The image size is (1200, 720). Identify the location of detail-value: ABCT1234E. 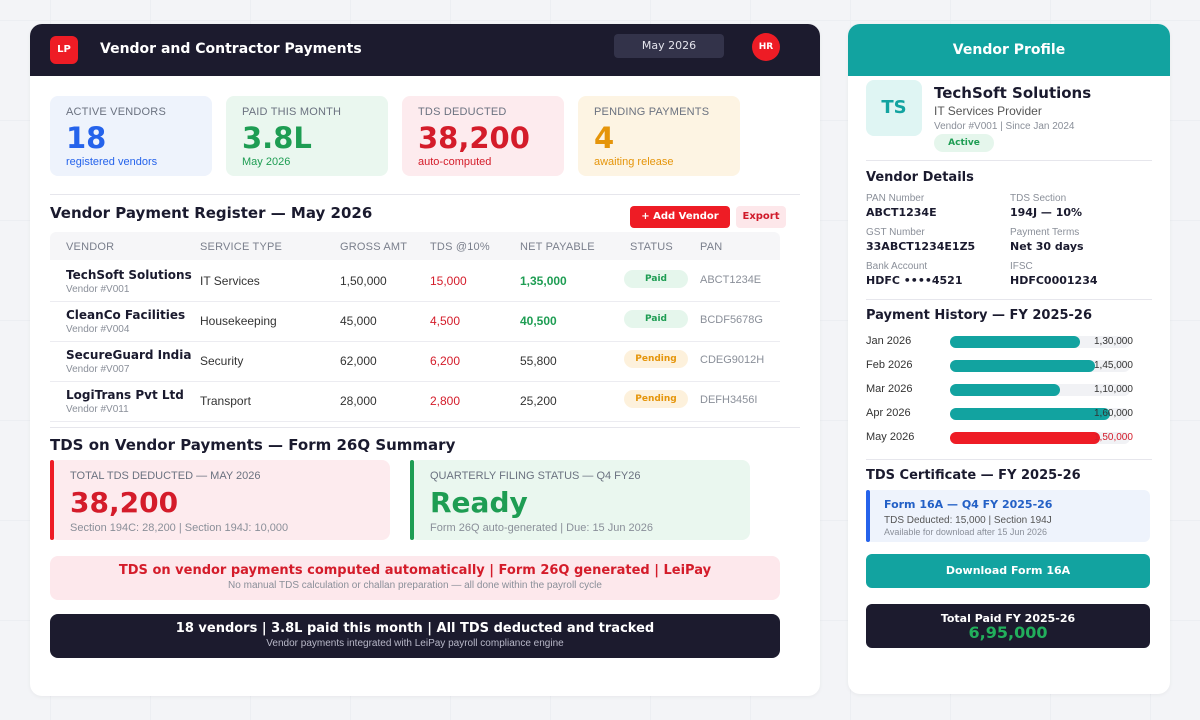
(901, 212).